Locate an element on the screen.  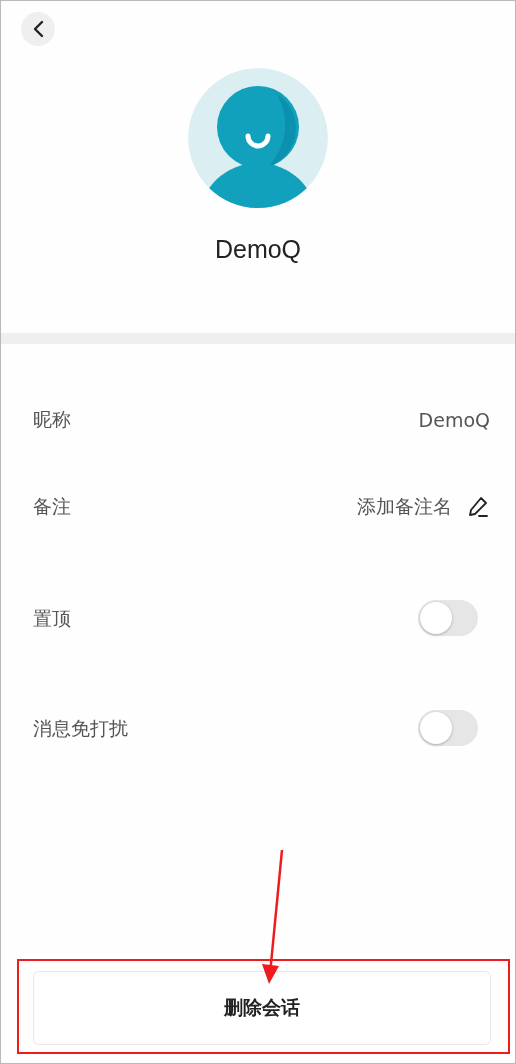
delete-chat-button: 删除会话 is located at coordinates (262, 1008).